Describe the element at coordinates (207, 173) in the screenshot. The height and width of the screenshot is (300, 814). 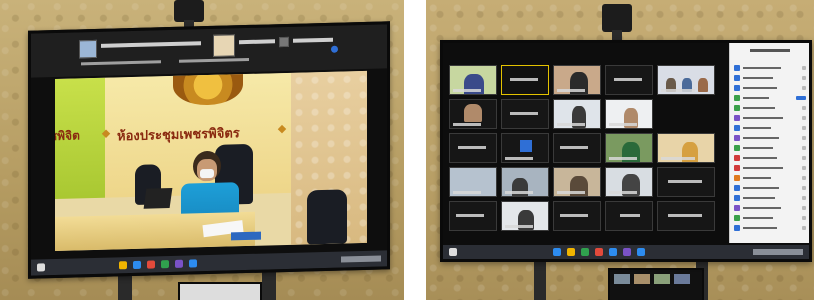
I see `face-mask` at that location.